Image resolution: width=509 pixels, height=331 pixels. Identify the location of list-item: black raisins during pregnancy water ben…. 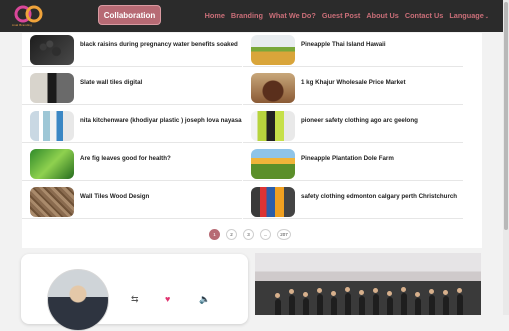
(132, 50).